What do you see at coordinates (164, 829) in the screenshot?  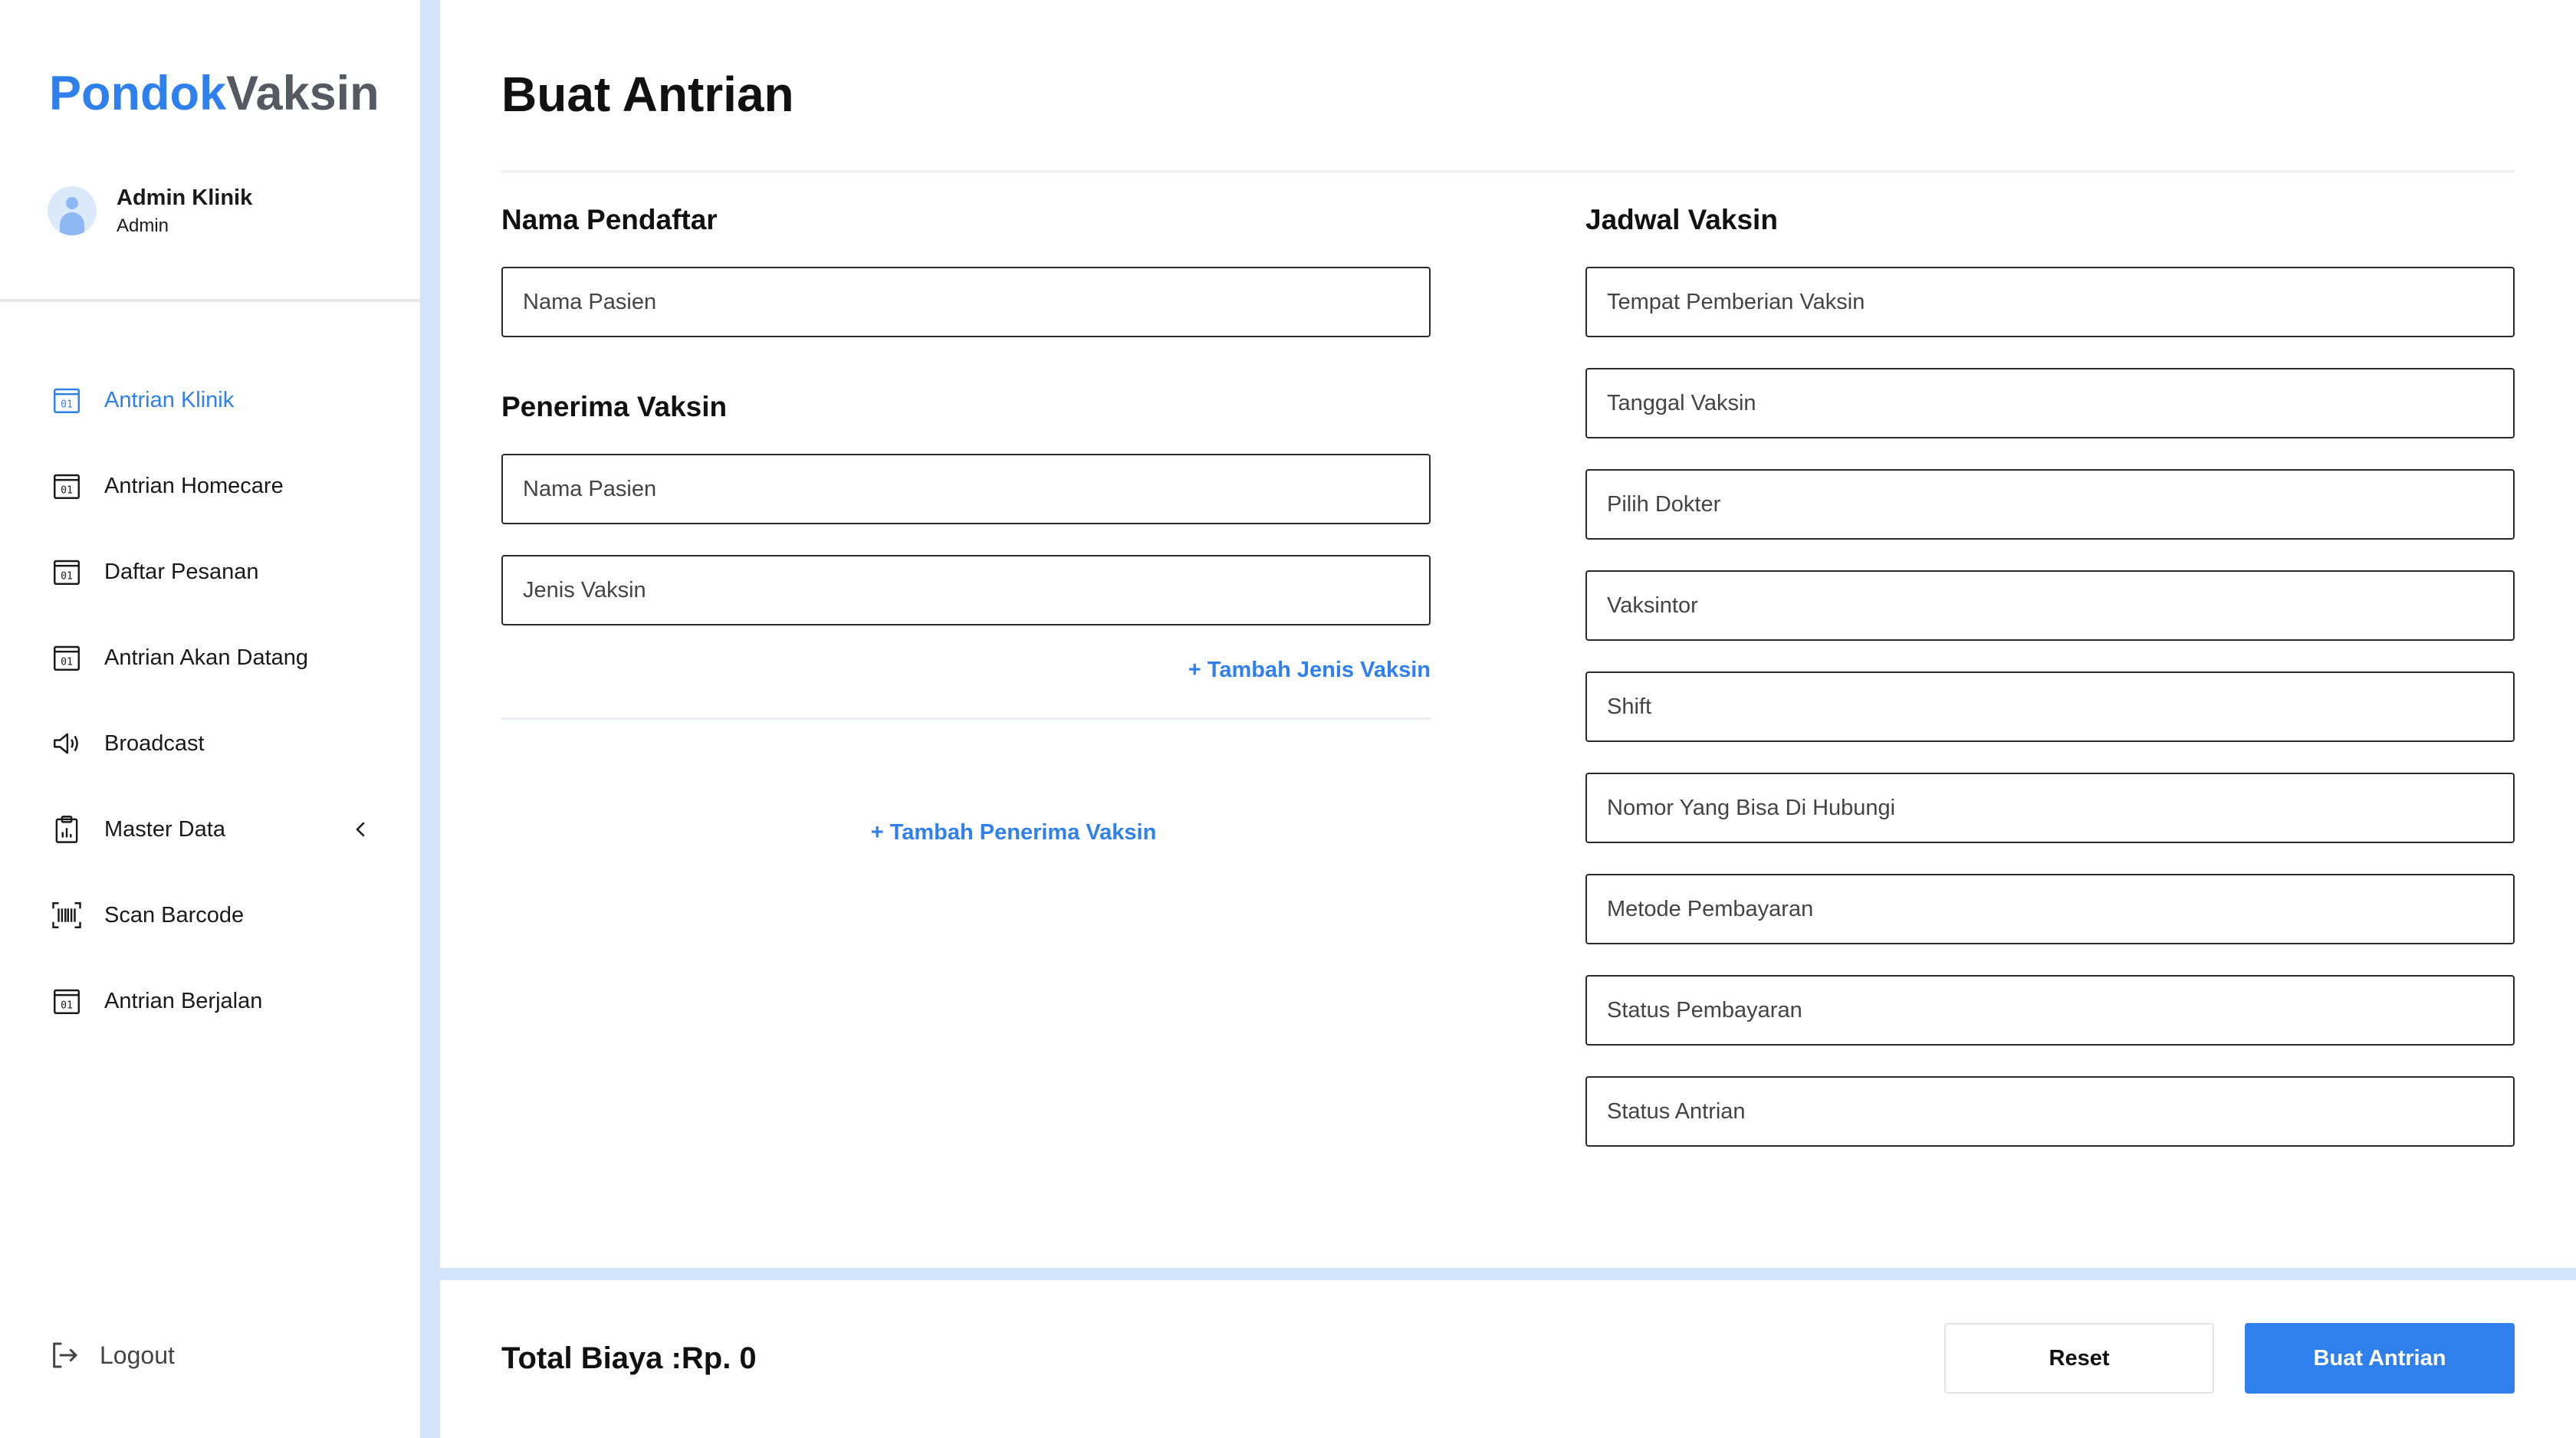 I see `sidebar-item-label: Master Data` at bounding box center [164, 829].